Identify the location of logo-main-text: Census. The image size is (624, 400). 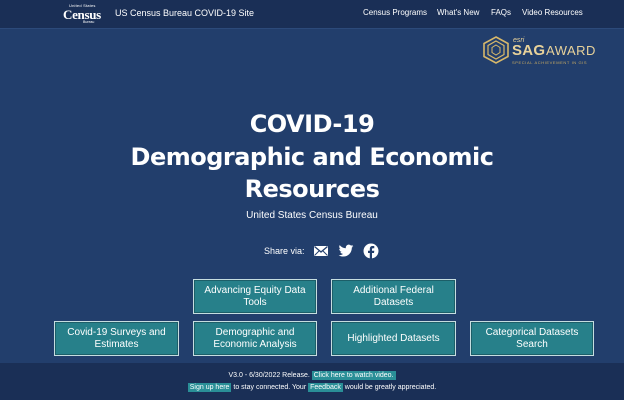
(82, 14).